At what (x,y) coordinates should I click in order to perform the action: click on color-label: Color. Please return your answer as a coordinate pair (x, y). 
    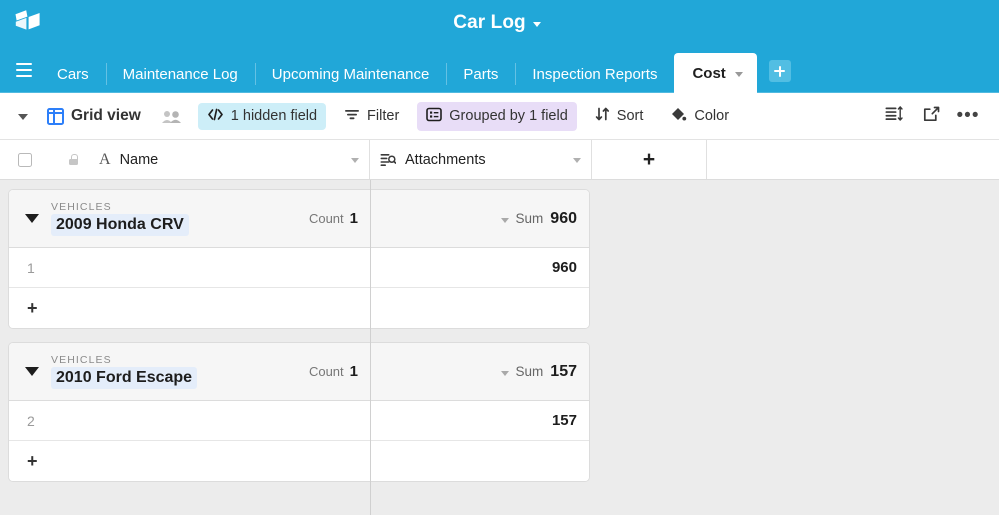
    Looking at the image, I should click on (712, 116).